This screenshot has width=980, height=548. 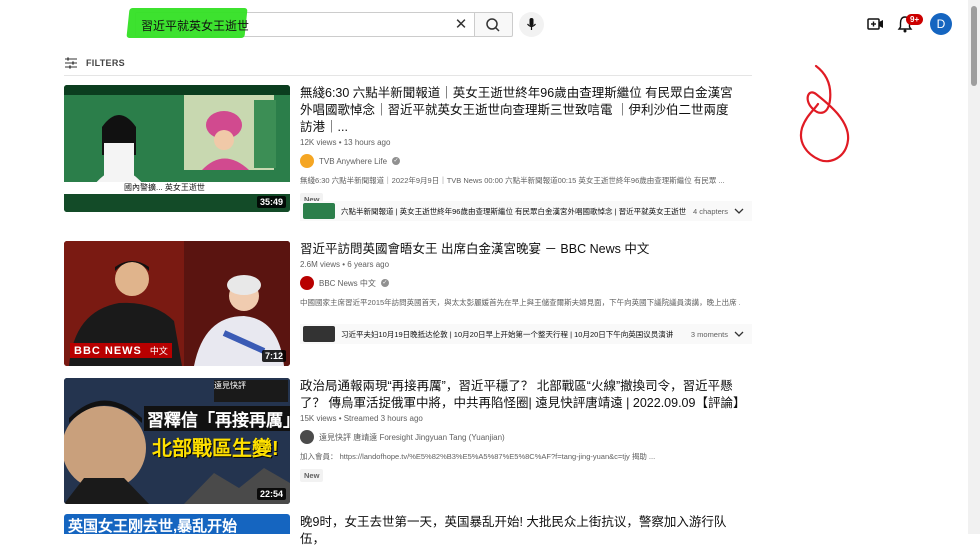 I want to click on filter-sliders-icon, so click(x=71, y=63).